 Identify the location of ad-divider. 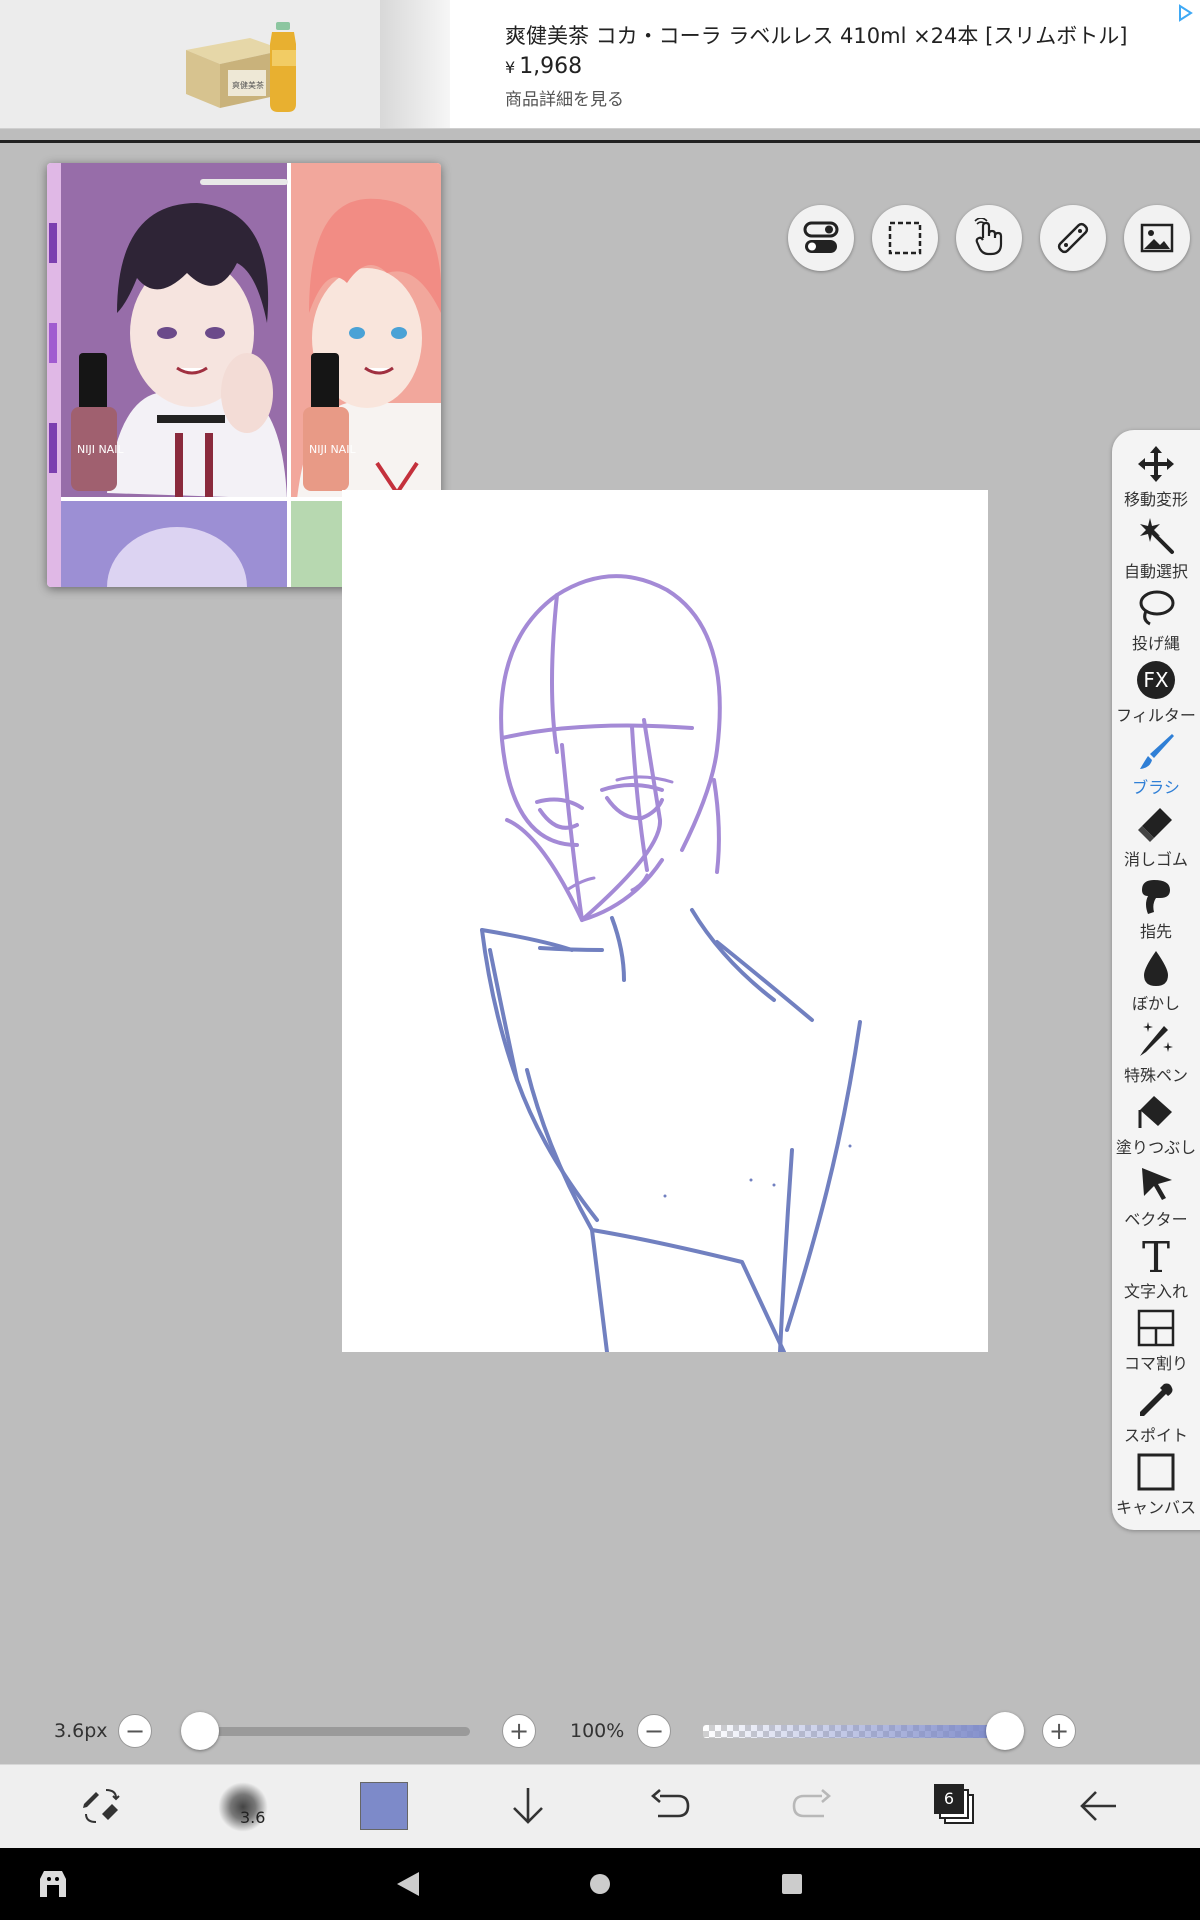
(600, 141).